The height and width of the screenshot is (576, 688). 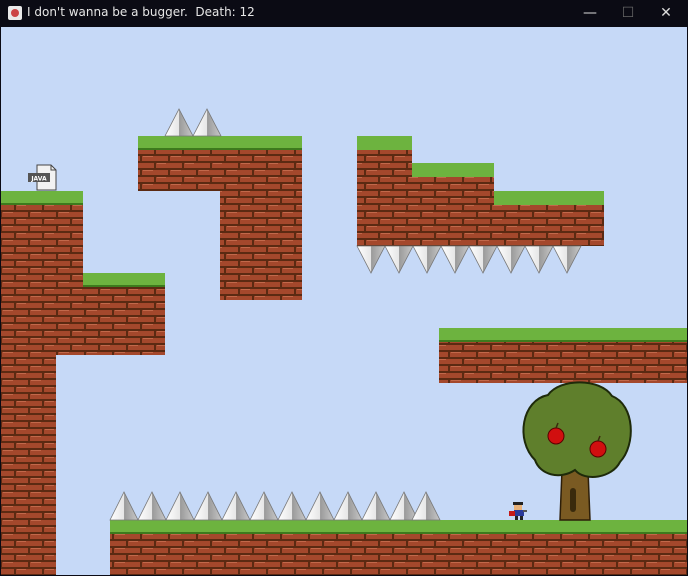 What do you see at coordinates (628, 13) in the screenshot?
I see `maximize-button: ☐` at bounding box center [628, 13].